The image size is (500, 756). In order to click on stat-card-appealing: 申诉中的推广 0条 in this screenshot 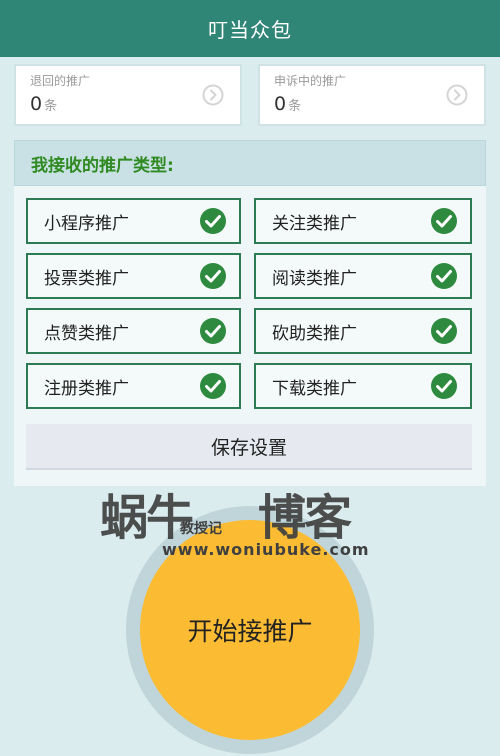, I will do `click(372, 95)`.